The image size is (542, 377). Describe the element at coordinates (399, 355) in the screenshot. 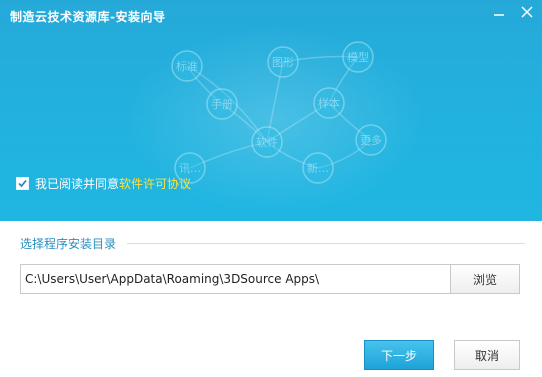

I see `next-button: 下一步` at that location.